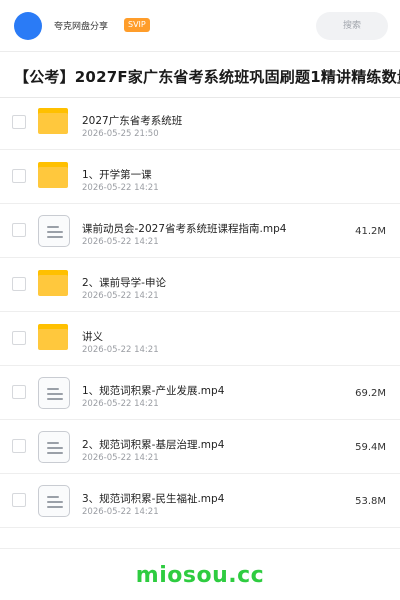  I want to click on sharer-name: 夸克网盘分享, so click(81, 27).